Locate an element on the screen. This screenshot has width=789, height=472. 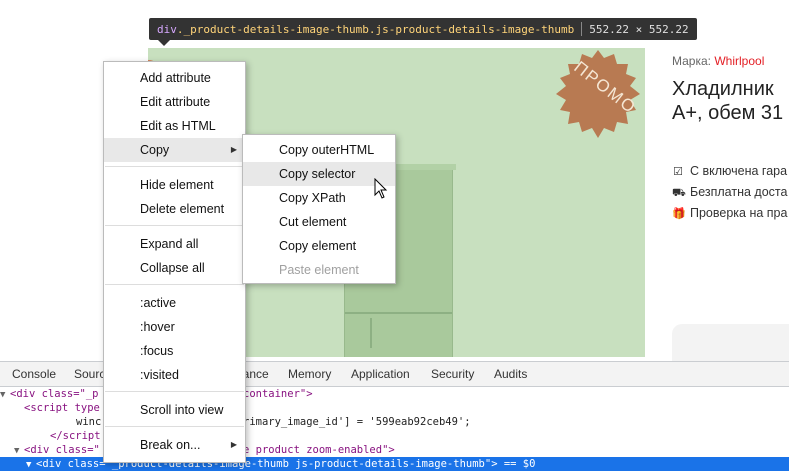
menu-hide-element: Hide element is located at coordinates (174, 185).